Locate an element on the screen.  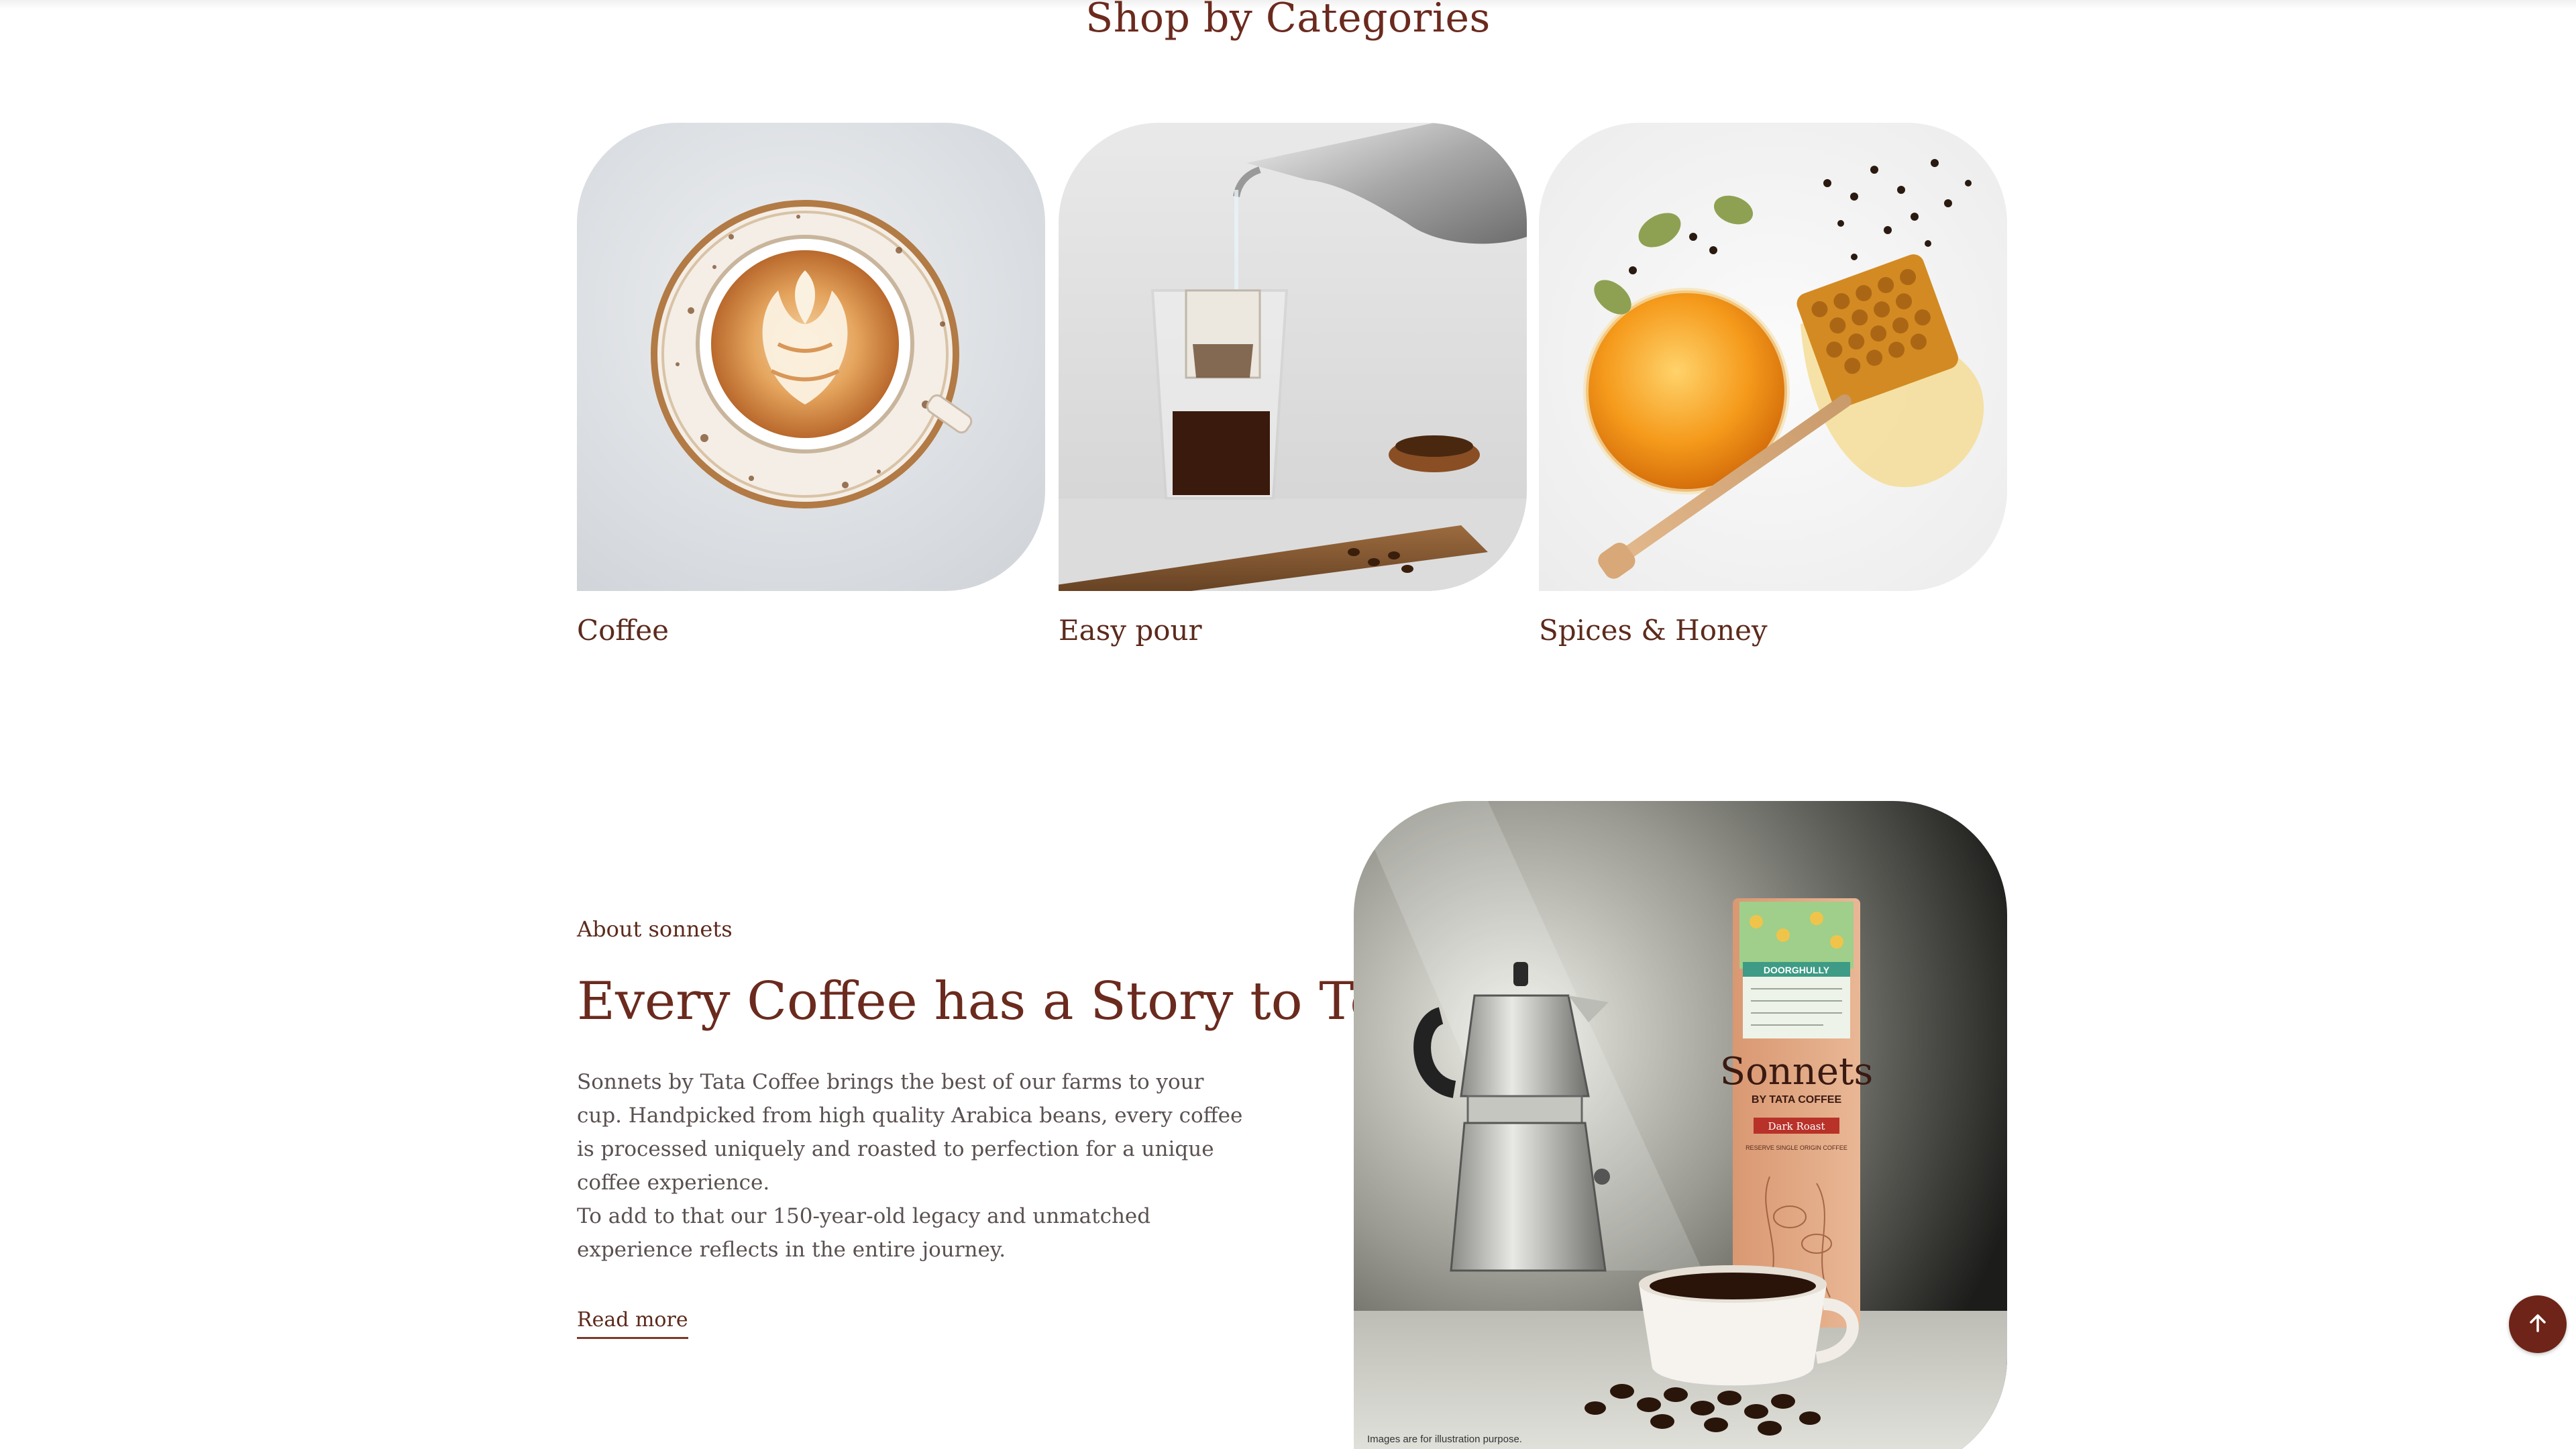
category-card-coffee: Coffee is located at coordinates (811, 385).